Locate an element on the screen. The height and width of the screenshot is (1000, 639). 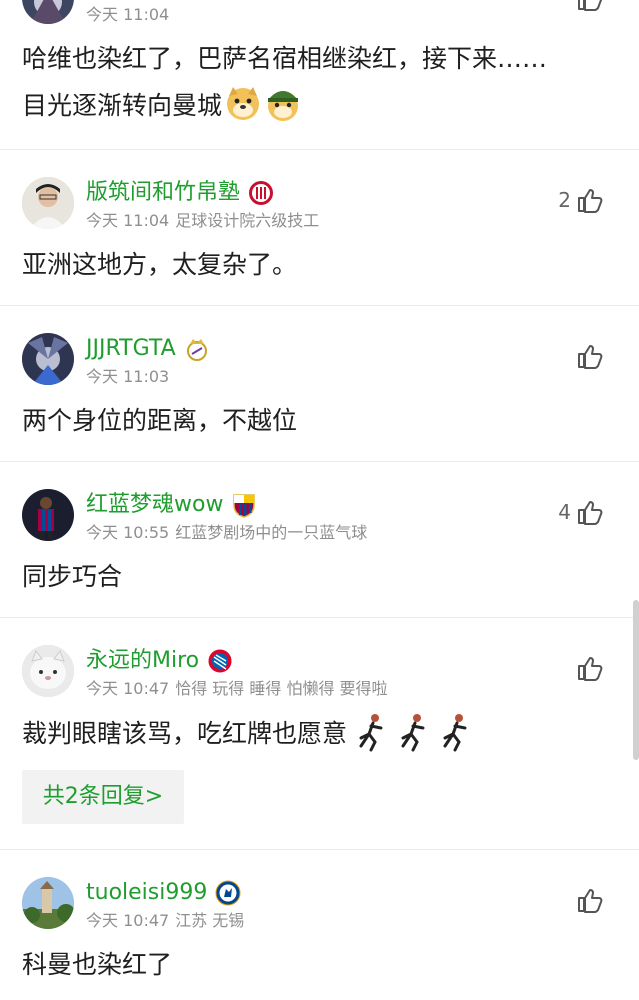
comment-time: 今天 10:55 is located at coordinates (128, 532).